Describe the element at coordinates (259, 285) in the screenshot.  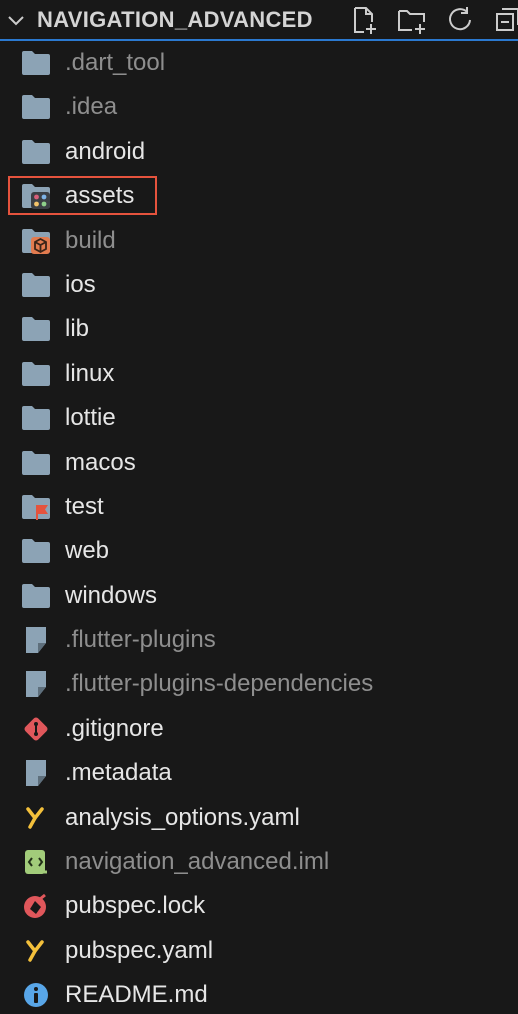
I see `tree-item: ios` at that location.